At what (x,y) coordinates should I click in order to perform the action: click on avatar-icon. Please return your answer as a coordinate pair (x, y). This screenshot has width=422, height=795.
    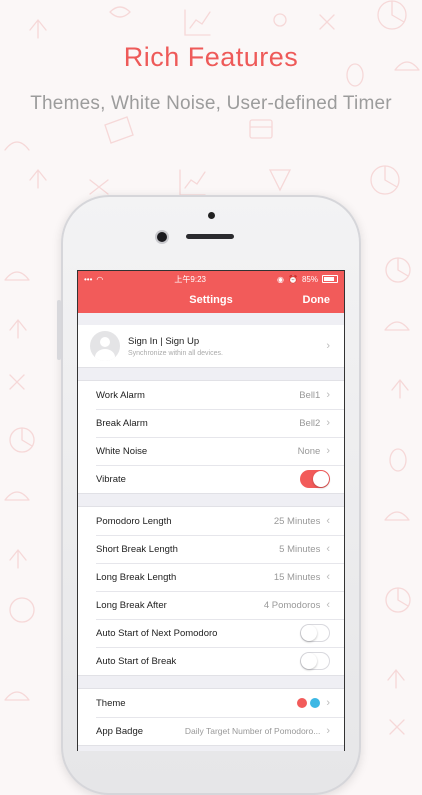
    Looking at the image, I should click on (105, 346).